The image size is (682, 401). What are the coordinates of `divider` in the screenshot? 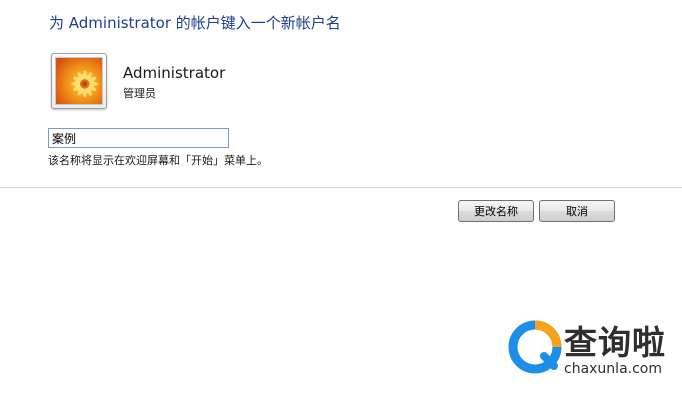 It's located at (341, 187).